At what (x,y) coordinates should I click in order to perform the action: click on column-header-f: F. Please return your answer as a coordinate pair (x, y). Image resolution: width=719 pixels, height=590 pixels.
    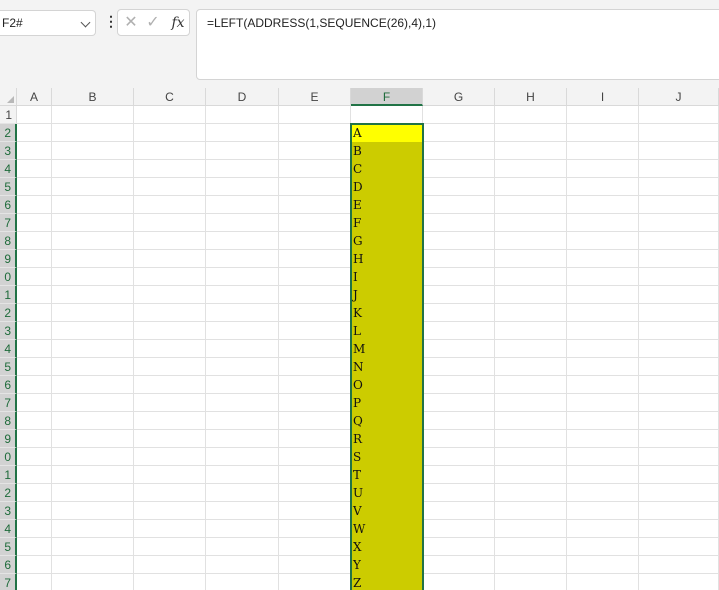
    Looking at the image, I should click on (387, 97).